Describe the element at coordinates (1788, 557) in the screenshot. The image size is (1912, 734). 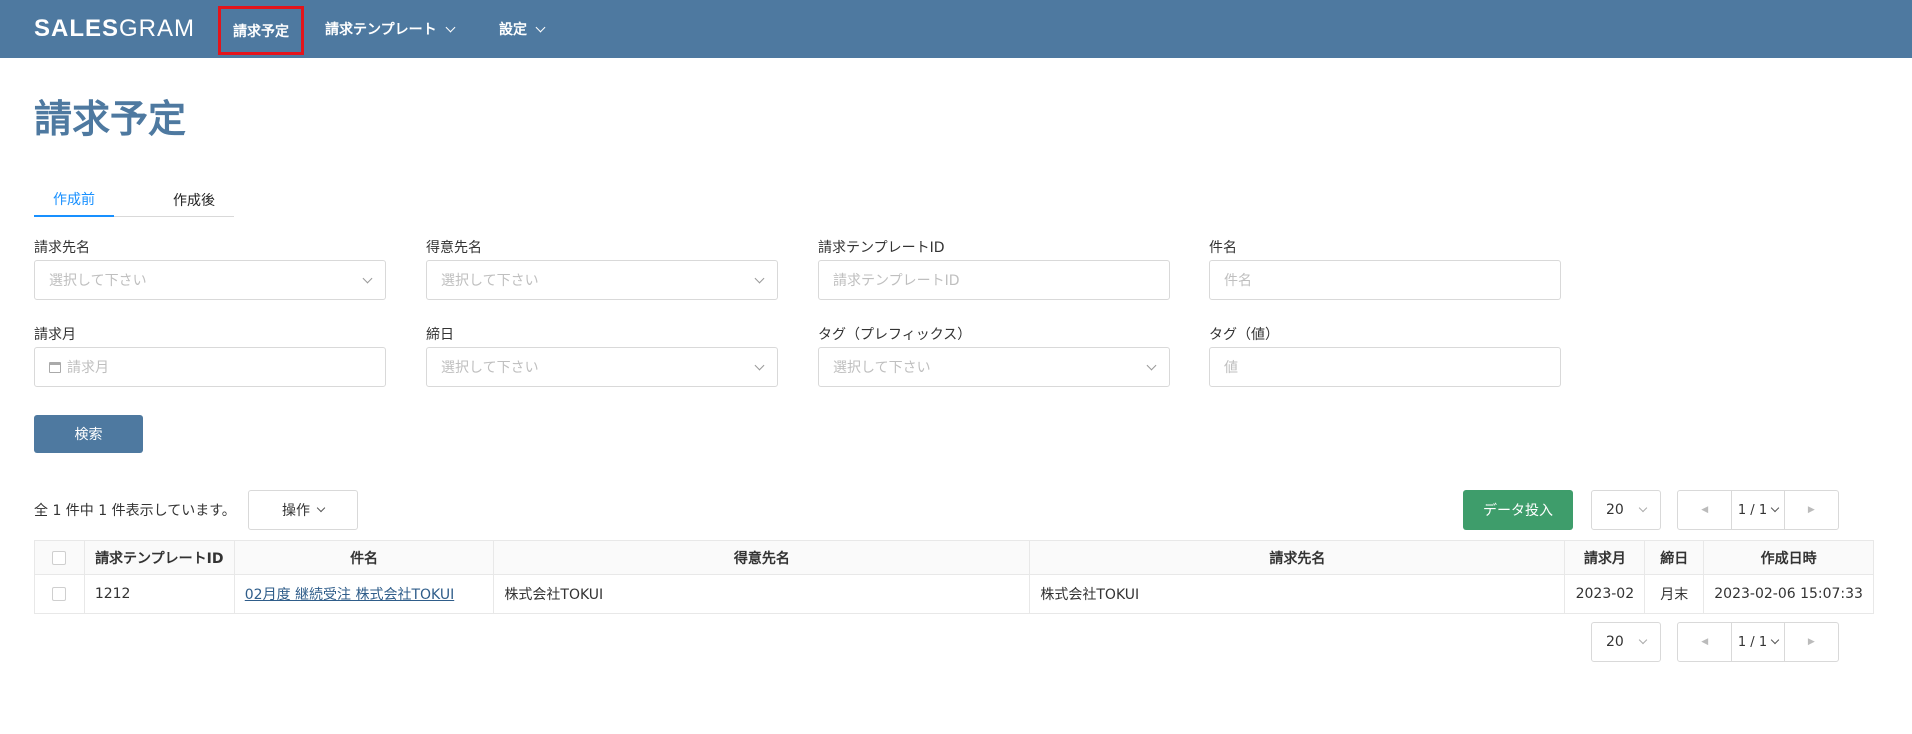
I see `col-created-at: 作成日時` at that location.